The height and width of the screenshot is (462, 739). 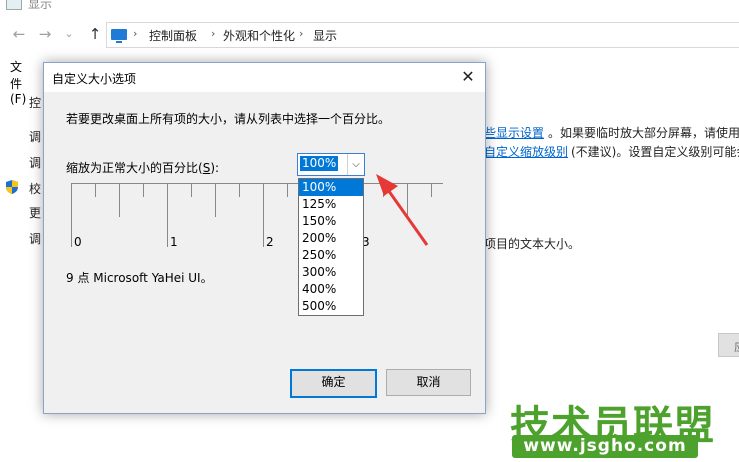 What do you see at coordinates (605, 446) in the screenshot?
I see `watermark-url: www.jsgho.com` at bounding box center [605, 446].